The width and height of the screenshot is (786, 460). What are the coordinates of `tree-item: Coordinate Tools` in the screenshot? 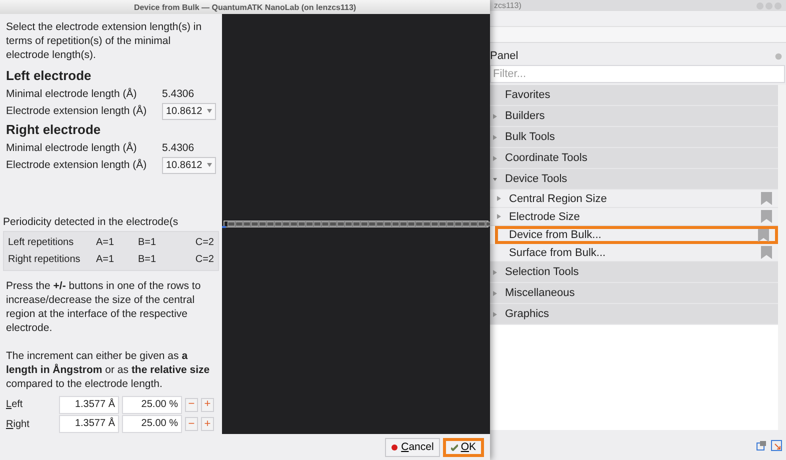 It's located at (634, 158).